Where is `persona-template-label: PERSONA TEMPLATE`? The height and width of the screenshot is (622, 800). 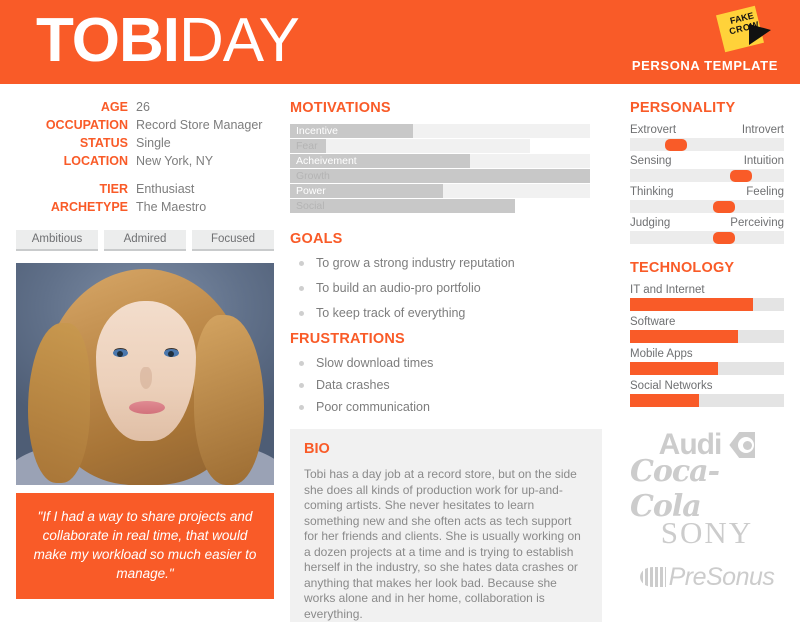
persona-template-label: PERSONA TEMPLATE is located at coordinates (704, 65).